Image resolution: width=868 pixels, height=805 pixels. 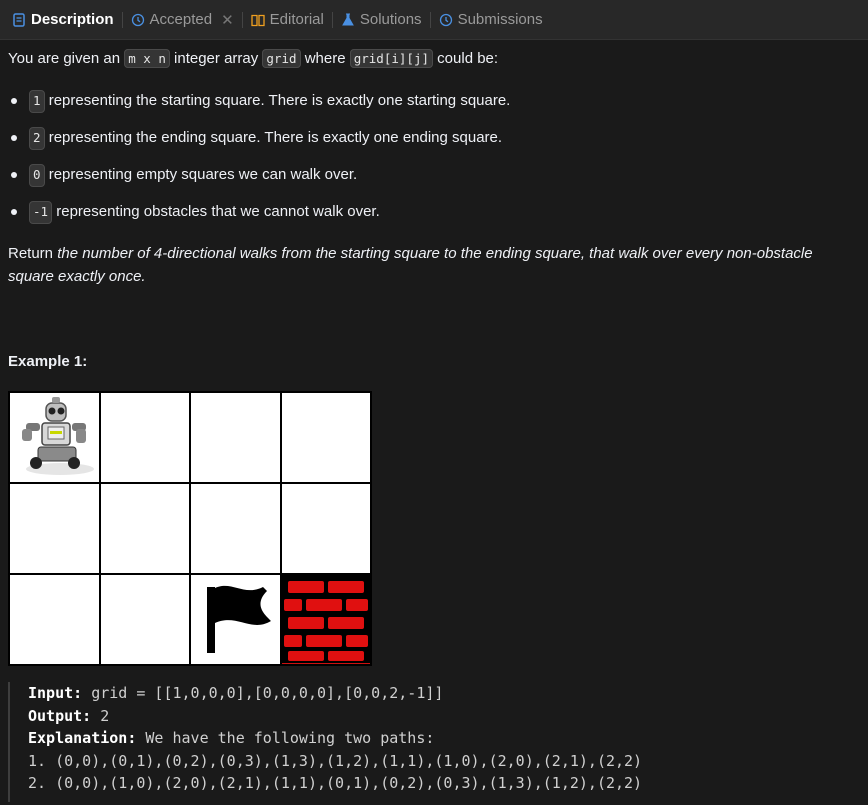 I want to click on inline-code: 1, so click(x=37, y=101).